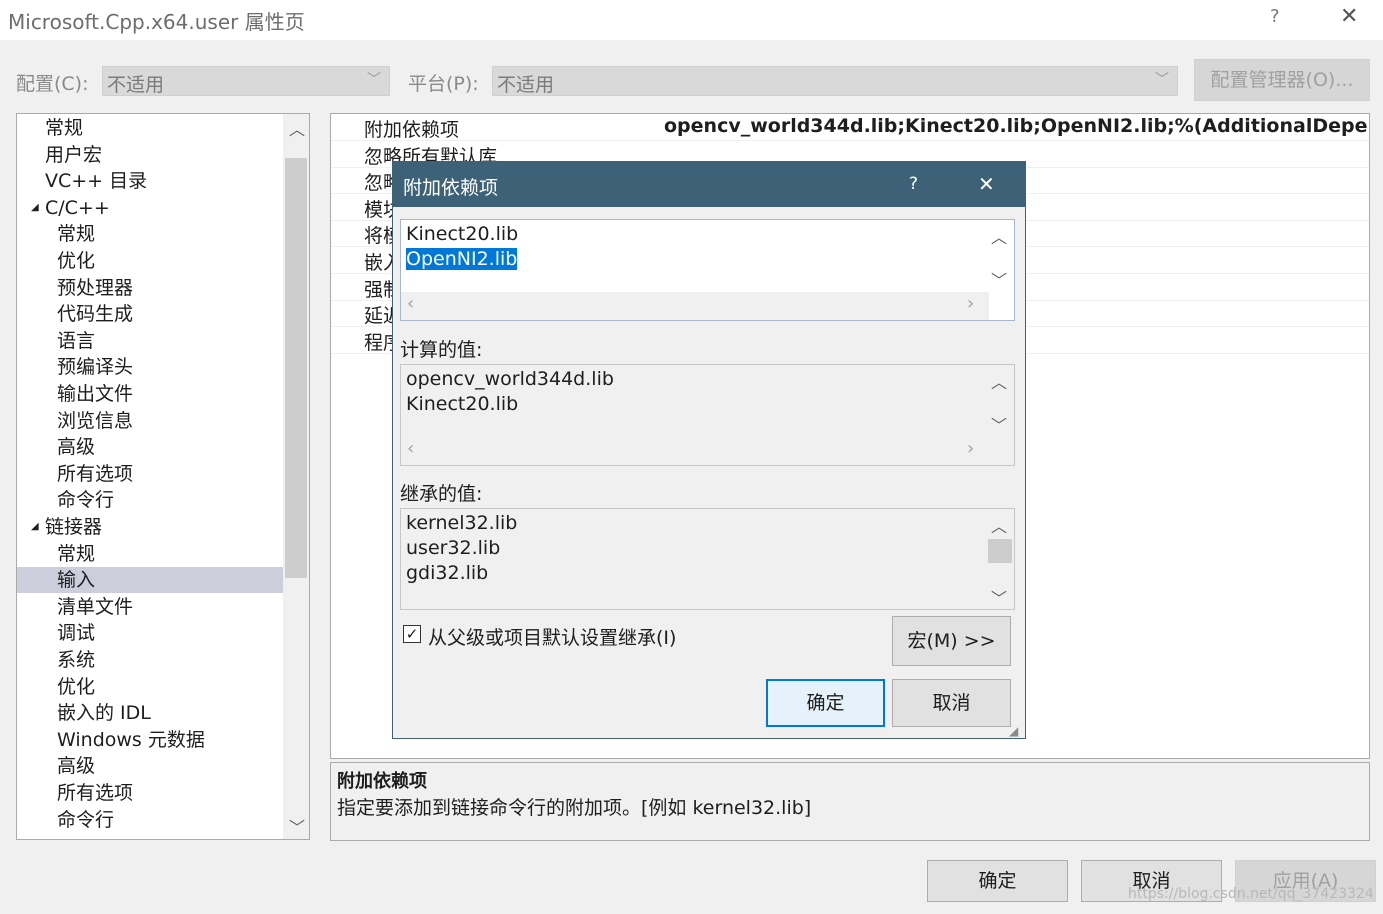  What do you see at coordinates (150, 421) in the screenshot?
I see `tree-item: 浏览信息` at bounding box center [150, 421].